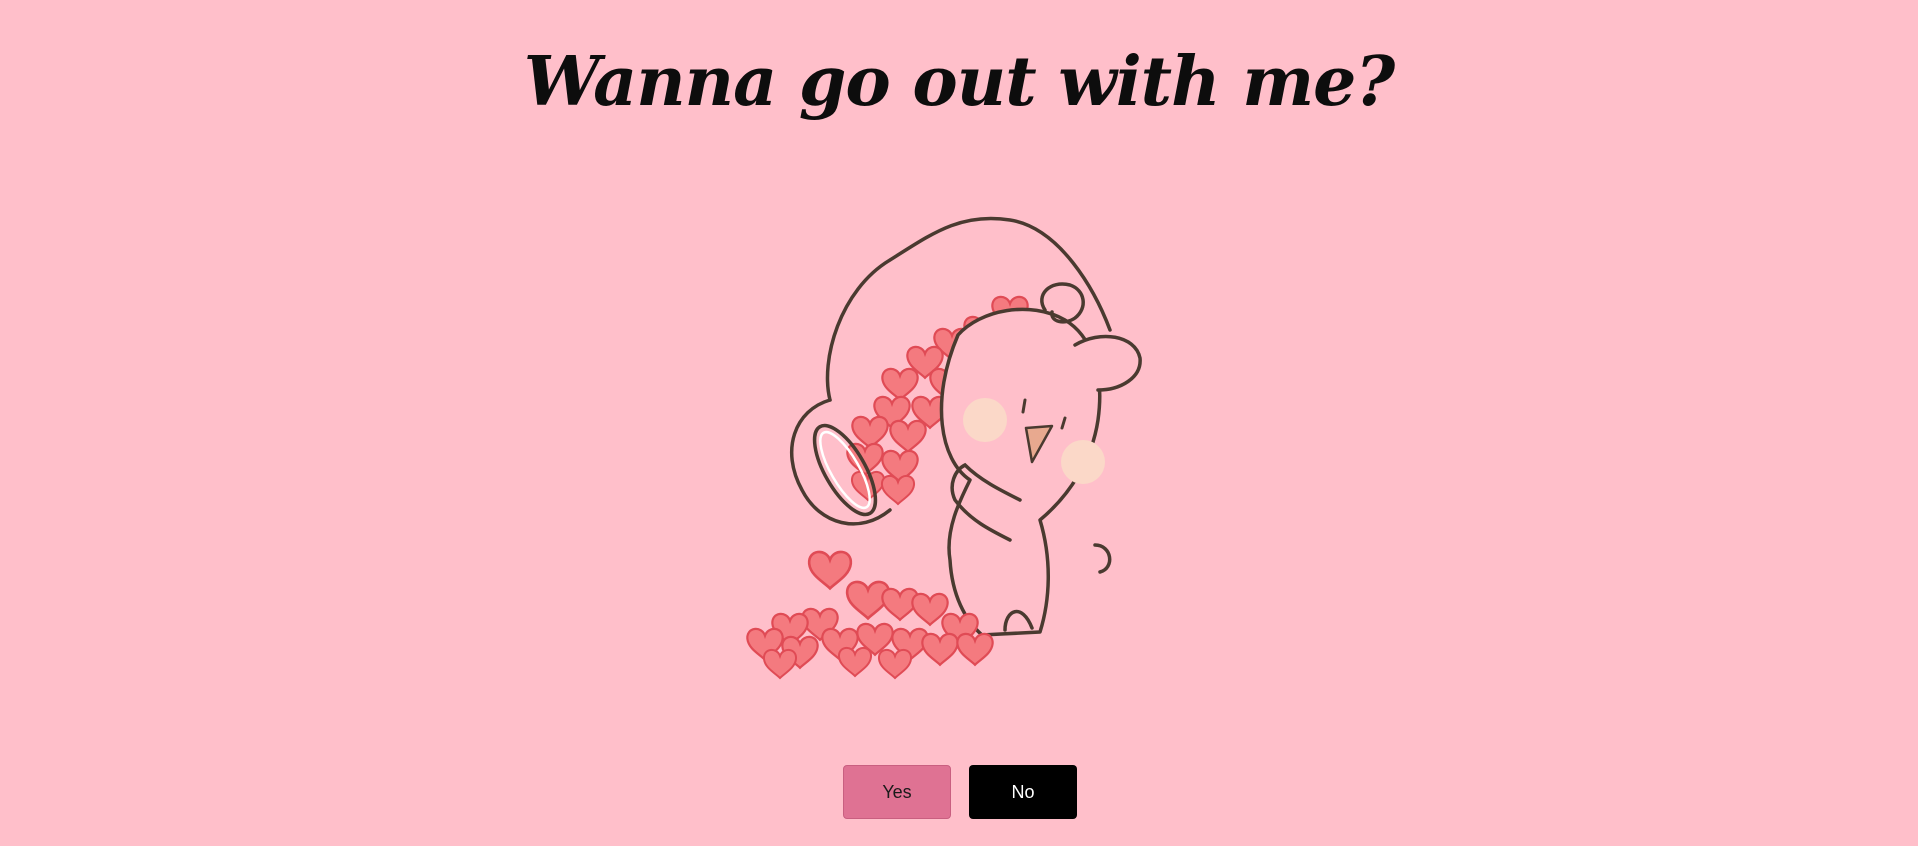 The image size is (1918, 846). What do you see at coordinates (985, 420) in the screenshot?
I see `blush-left` at bounding box center [985, 420].